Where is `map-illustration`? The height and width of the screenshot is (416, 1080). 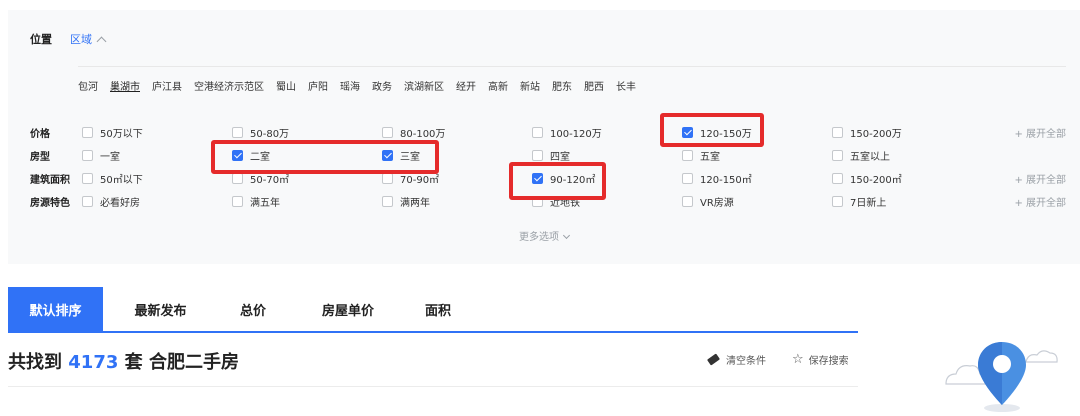 map-illustration is located at coordinates (1001, 377).